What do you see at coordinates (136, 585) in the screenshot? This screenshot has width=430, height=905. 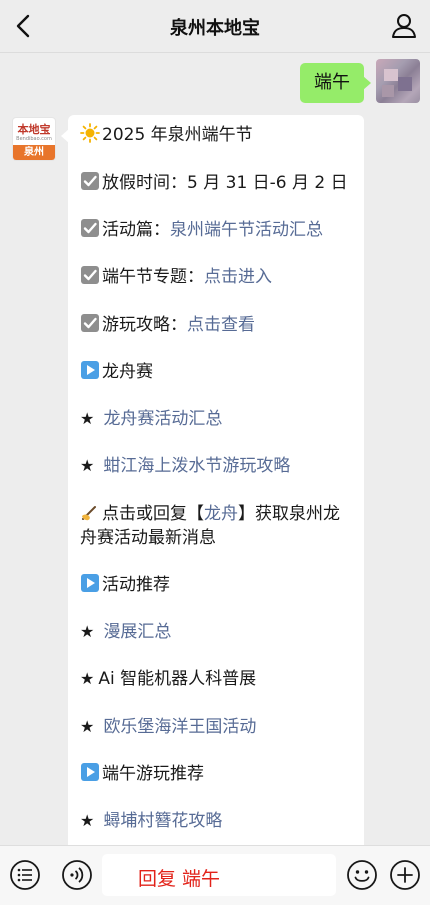 I see `recommend-heading: 活动推荐` at bounding box center [136, 585].